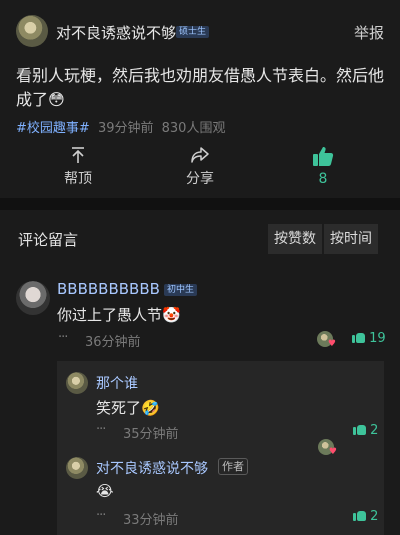  What do you see at coordinates (200, 204) in the screenshot?
I see `section-divider` at bounding box center [200, 204].